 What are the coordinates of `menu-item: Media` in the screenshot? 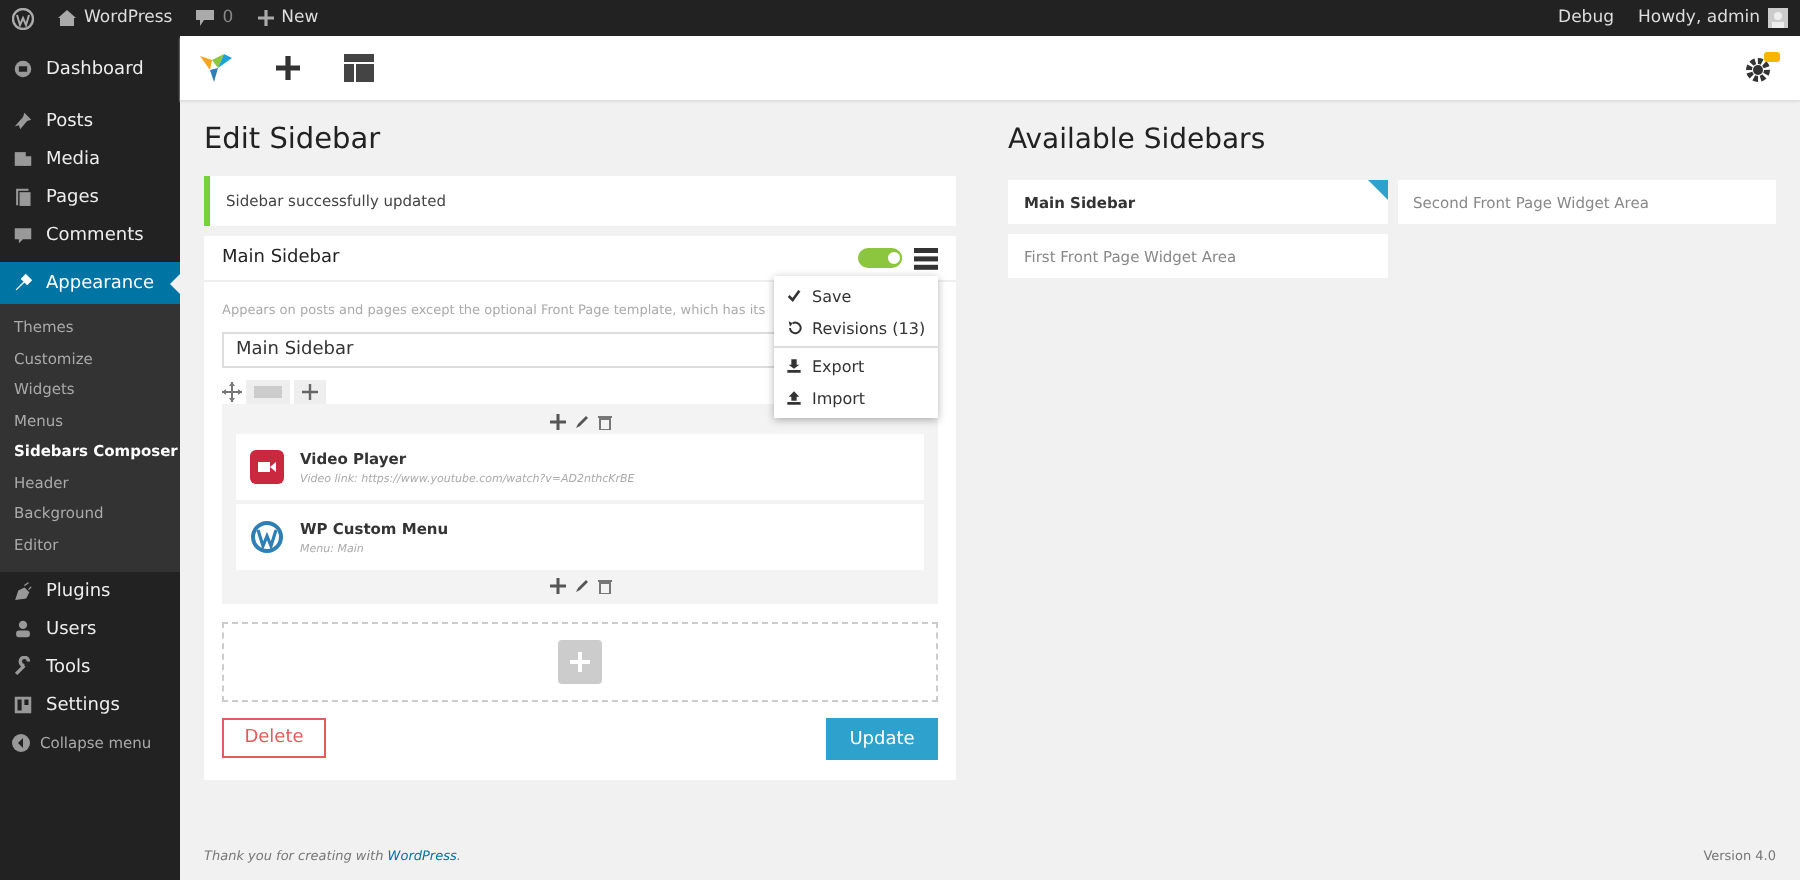 It's located at (90, 159).